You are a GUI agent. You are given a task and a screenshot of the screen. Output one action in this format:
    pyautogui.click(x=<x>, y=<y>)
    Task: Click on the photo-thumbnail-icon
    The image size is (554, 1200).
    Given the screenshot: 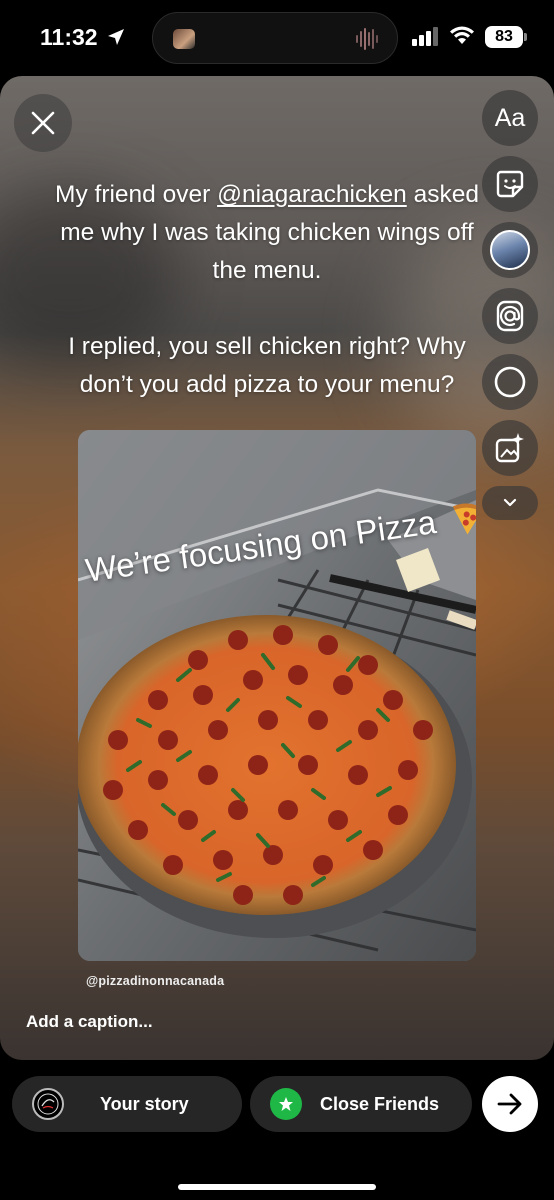 What is the action you would take?
    pyautogui.click(x=510, y=250)
    